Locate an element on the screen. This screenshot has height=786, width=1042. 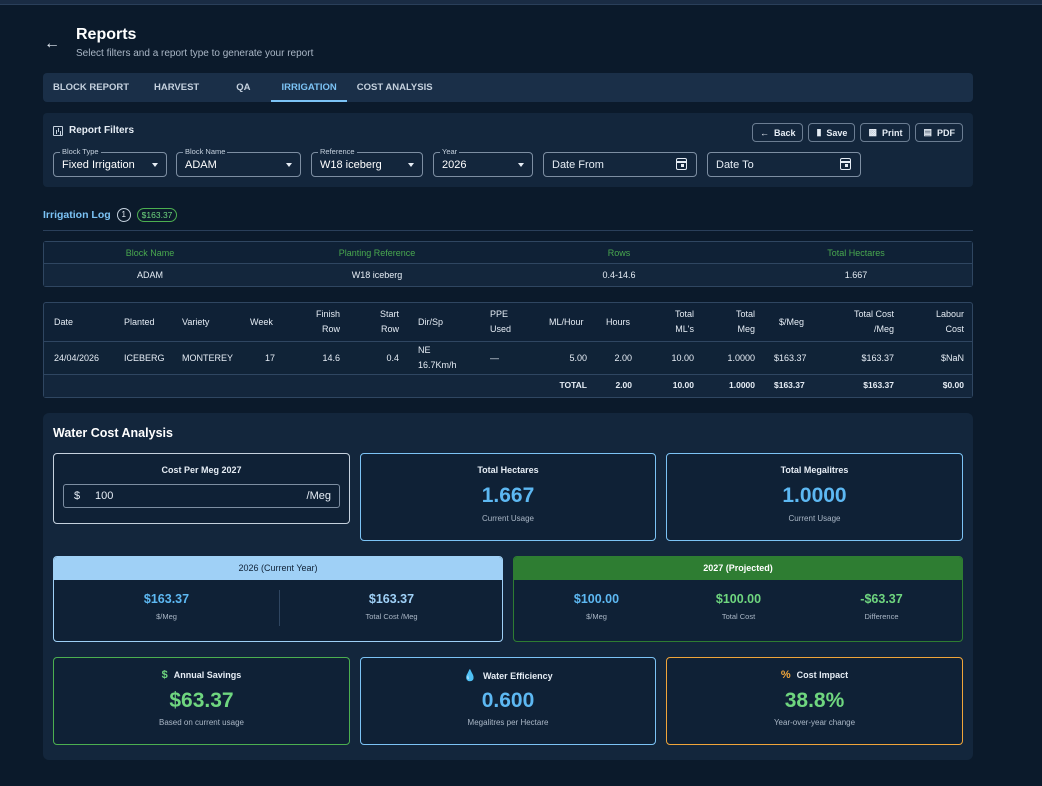
tab-irrigation: IRRIGATION is located at coordinates (309, 87).